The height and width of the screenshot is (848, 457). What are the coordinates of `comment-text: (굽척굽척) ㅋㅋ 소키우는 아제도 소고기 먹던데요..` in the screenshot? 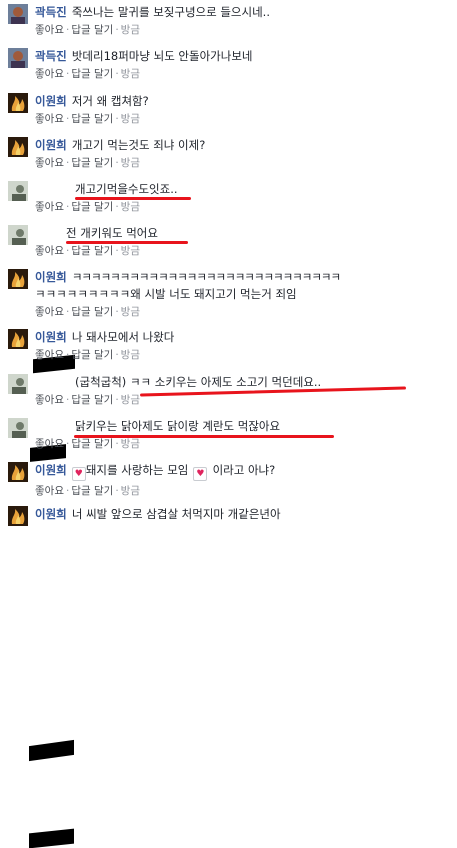 It's located at (198, 382).